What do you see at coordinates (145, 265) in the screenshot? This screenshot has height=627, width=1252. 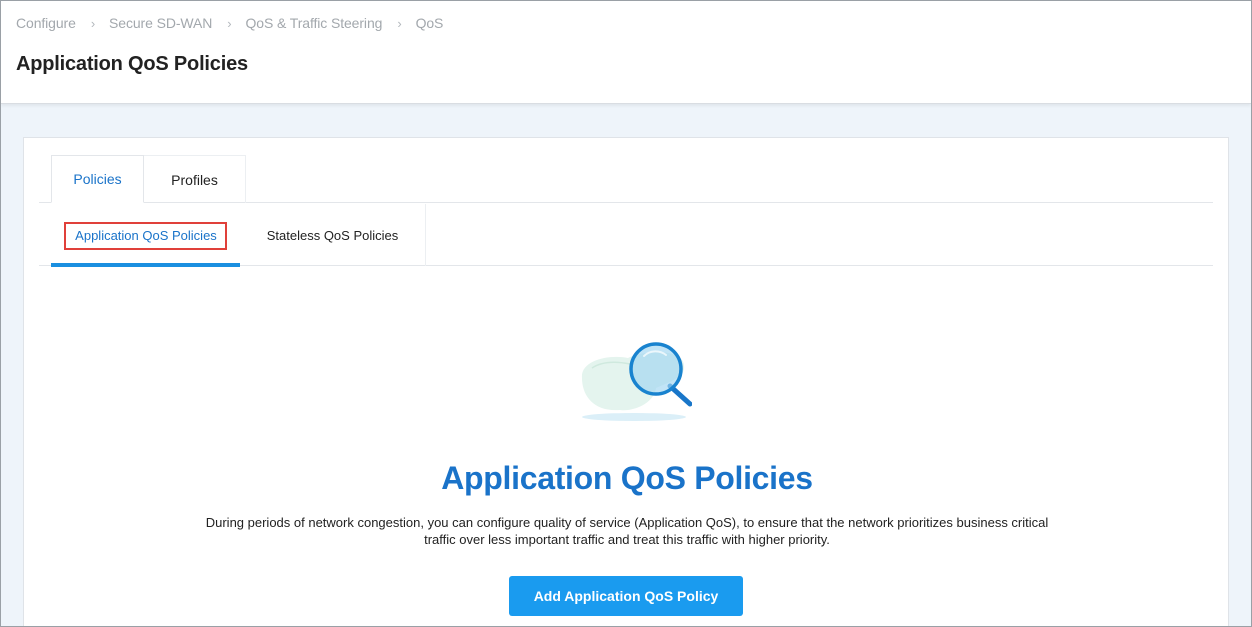 I see `active-tab-indicator` at bounding box center [145, 265].